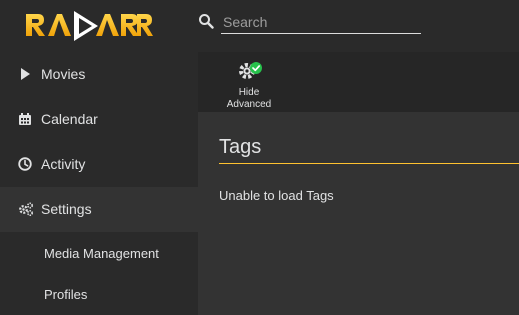 The image size is (519, 315). Describe the element at coordinates (250, 70) in the screenshot. I see `gear-check-icon` at that location.